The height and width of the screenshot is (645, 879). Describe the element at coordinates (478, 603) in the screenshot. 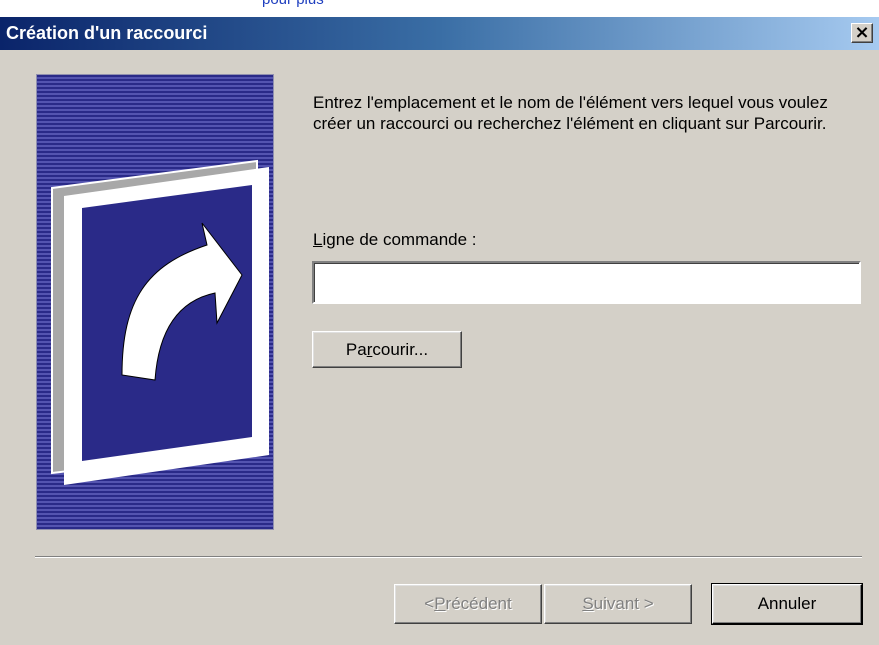

I see `previous-label-post: récédent` at that location.